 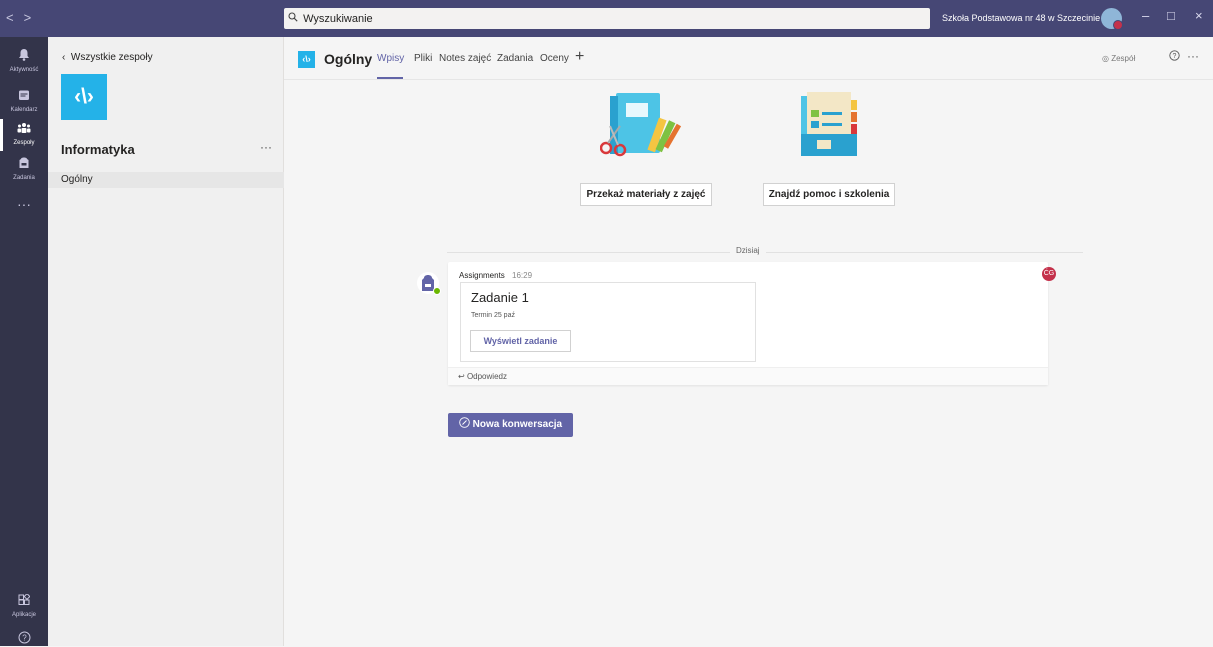 I want to click on rail-label: Zadania, so click(x=24, y=178).